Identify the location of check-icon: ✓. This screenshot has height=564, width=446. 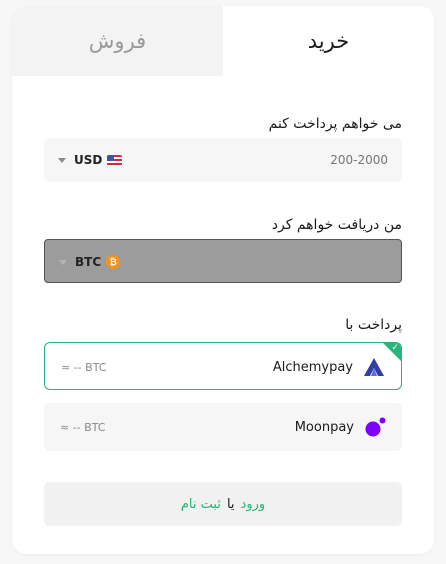
(395, 348).